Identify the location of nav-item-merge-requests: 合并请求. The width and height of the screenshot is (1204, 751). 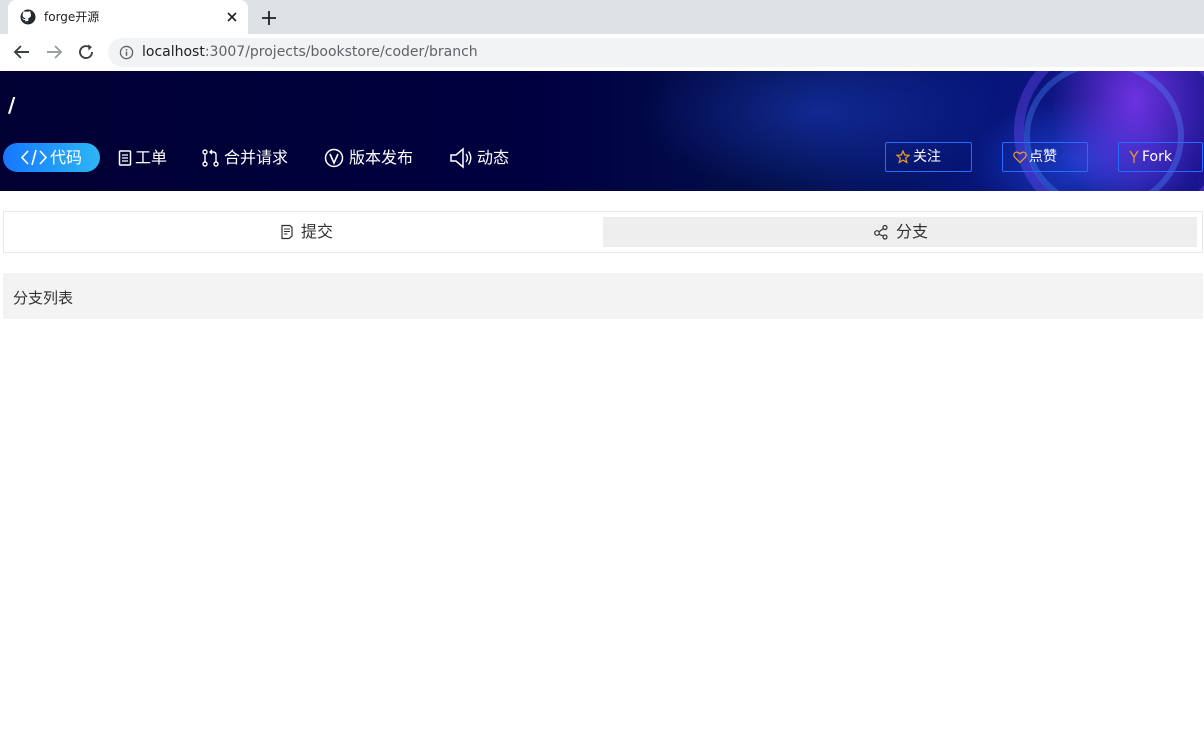
(250, 157).